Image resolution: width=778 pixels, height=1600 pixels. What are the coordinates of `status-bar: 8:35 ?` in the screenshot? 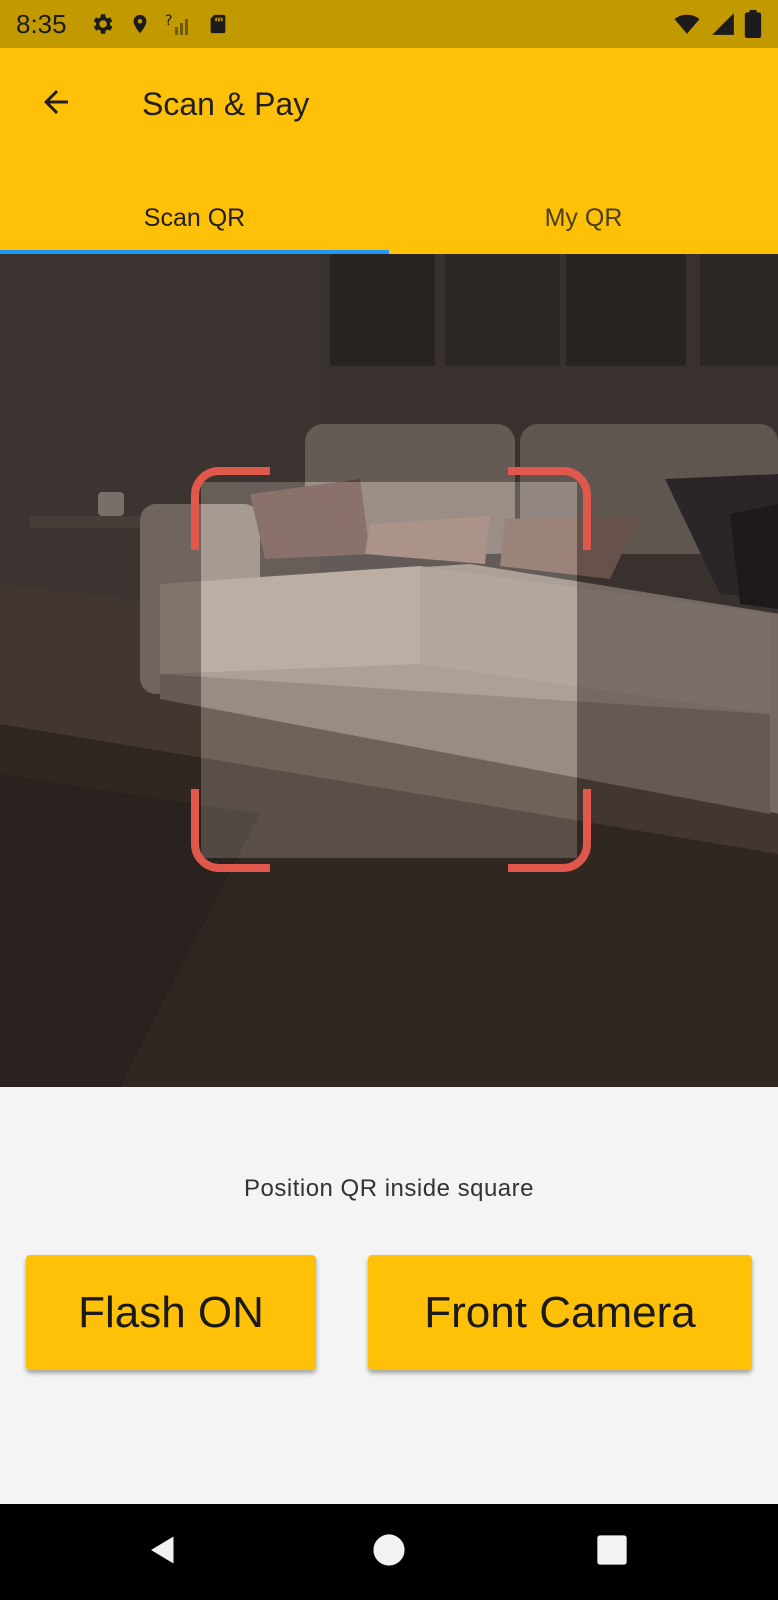 It's located at (389, 24).